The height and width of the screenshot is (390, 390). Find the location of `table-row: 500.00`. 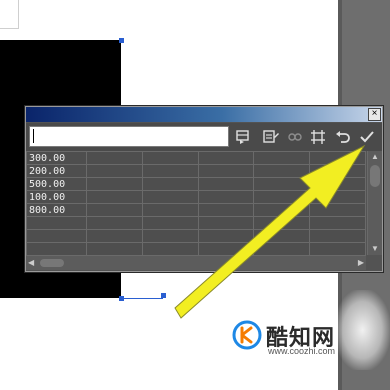

table-row: 500.00 is located at coordinates (196, 184).